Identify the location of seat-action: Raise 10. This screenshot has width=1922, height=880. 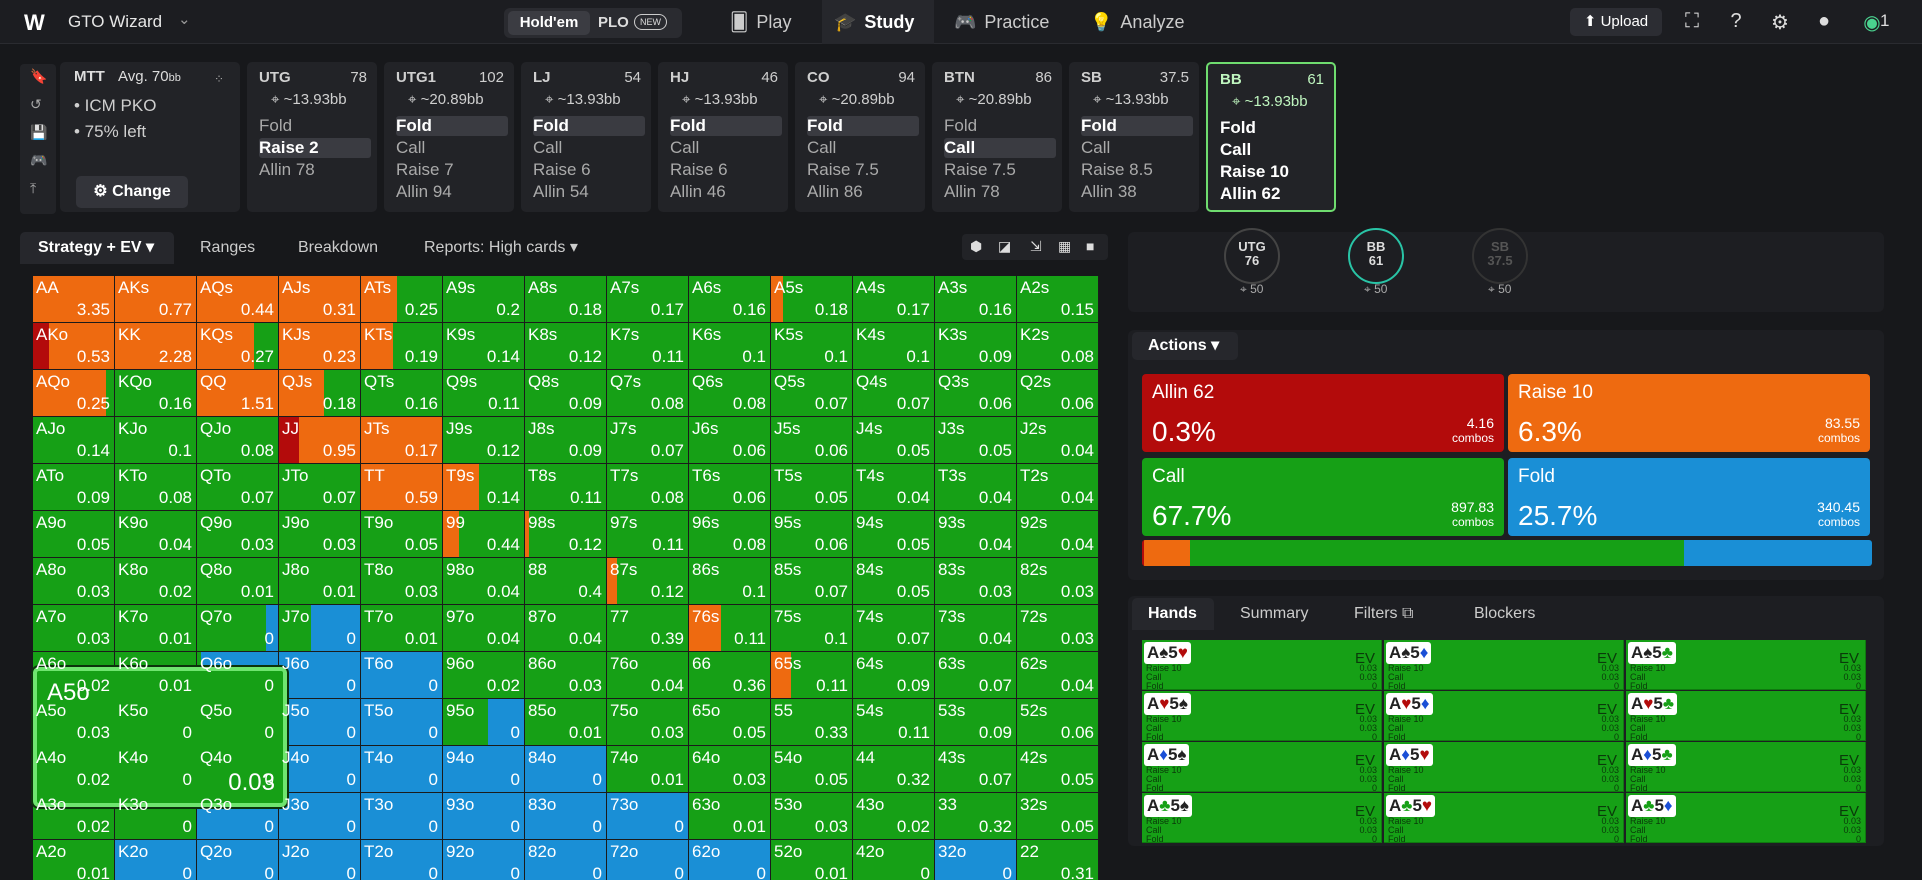
(1276, 172).